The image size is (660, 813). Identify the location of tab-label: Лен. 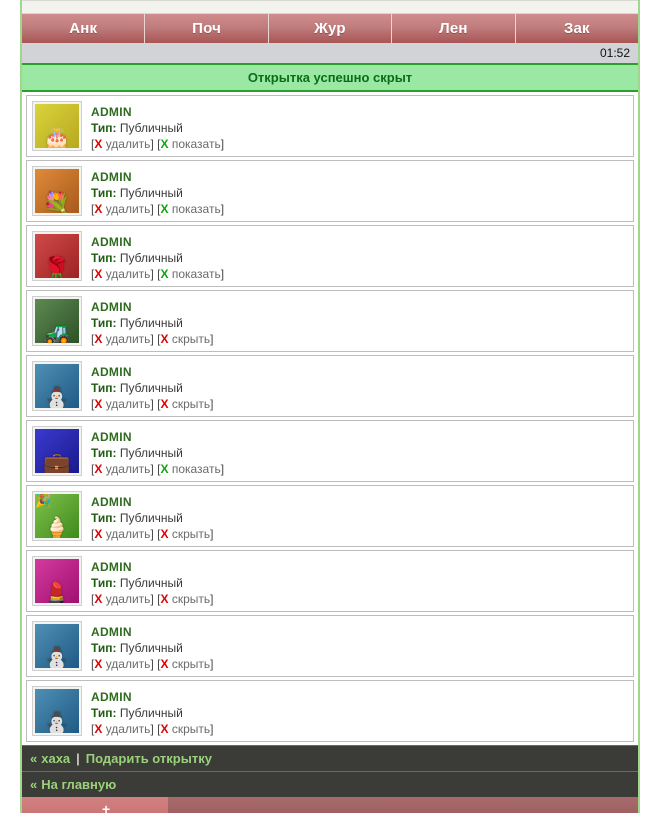
(453, 28).